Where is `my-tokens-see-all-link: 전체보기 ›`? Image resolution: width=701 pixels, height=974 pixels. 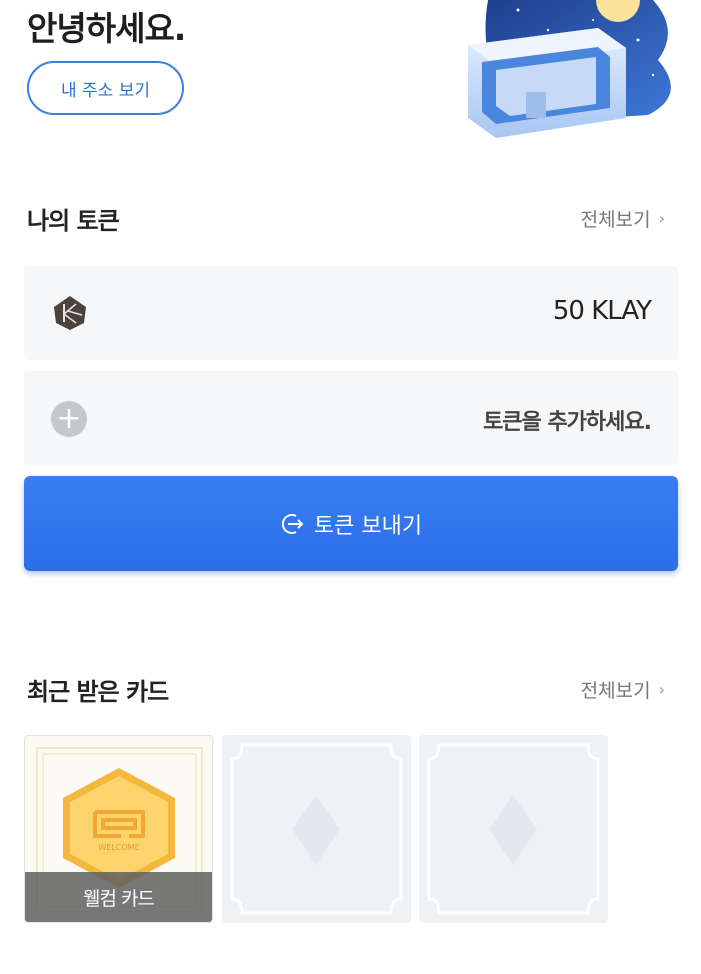
my-tokens-see-all-link: 전체보기 › is located at coordinates (623, 218).